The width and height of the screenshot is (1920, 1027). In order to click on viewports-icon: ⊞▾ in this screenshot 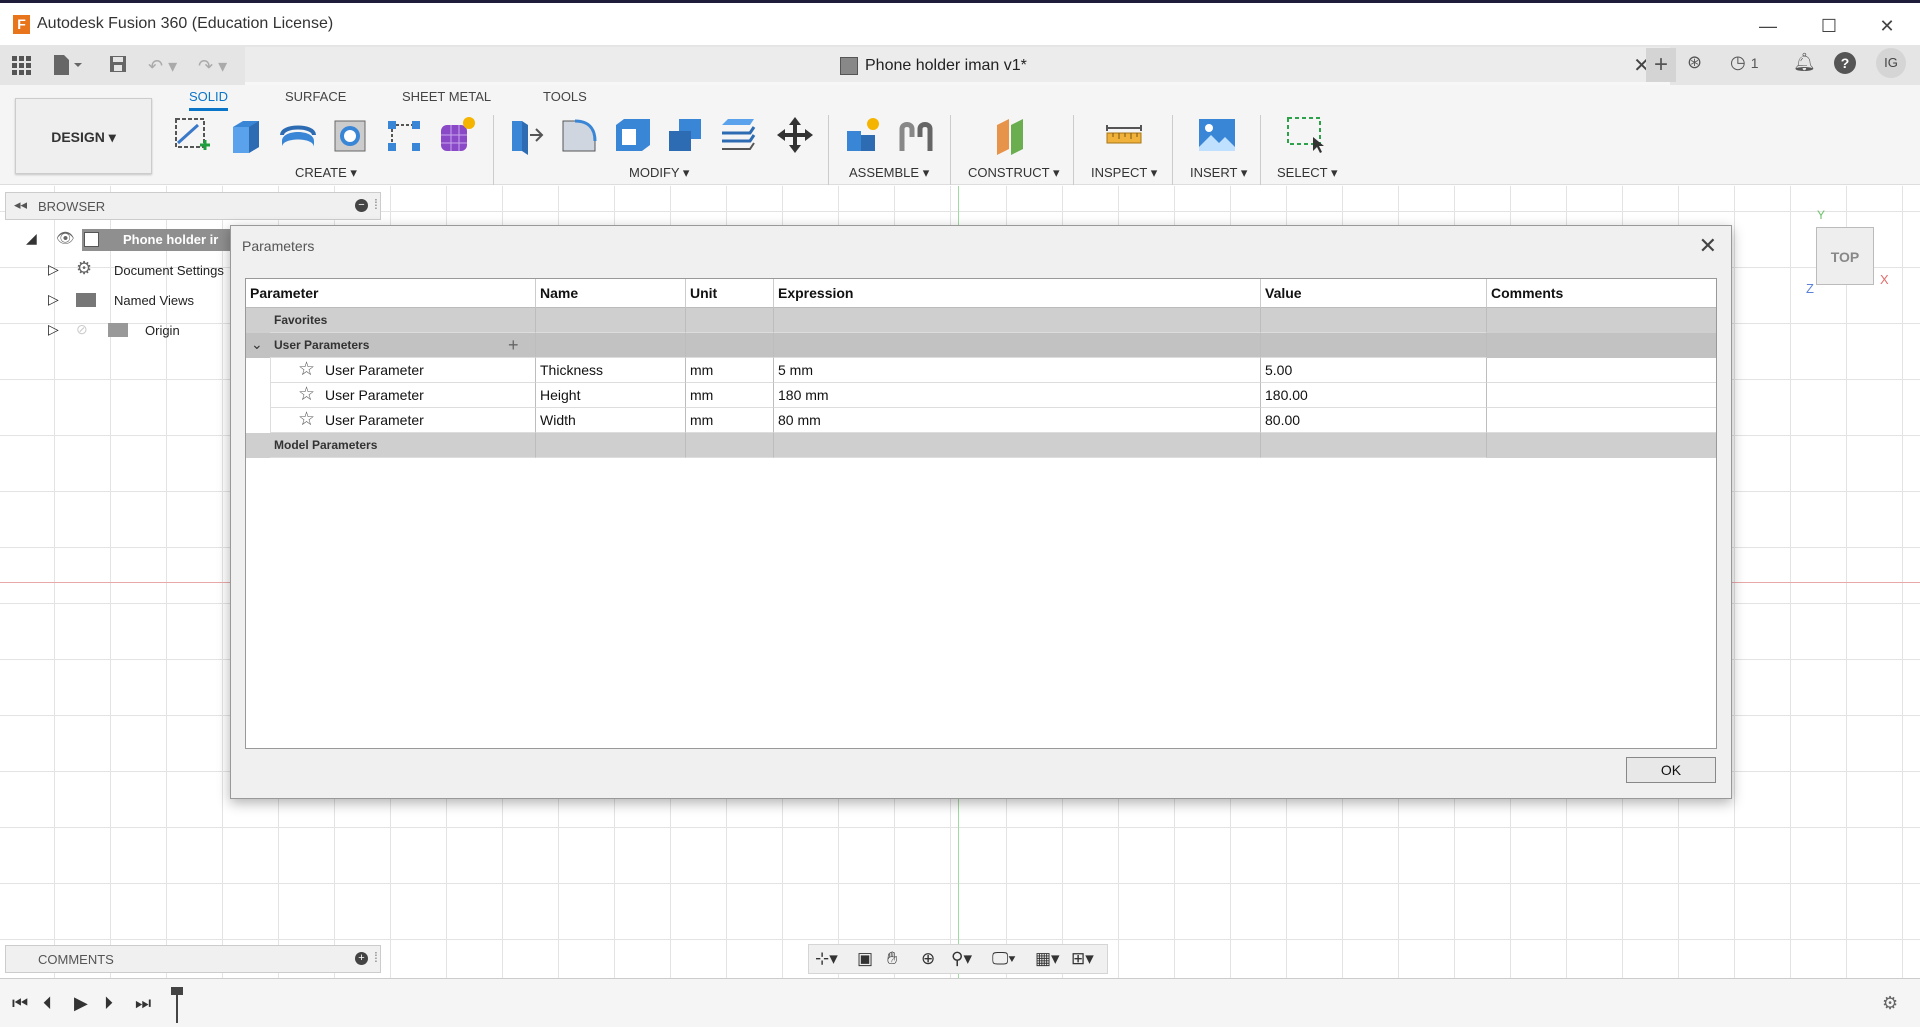, I will do `click(1082, 959)`.